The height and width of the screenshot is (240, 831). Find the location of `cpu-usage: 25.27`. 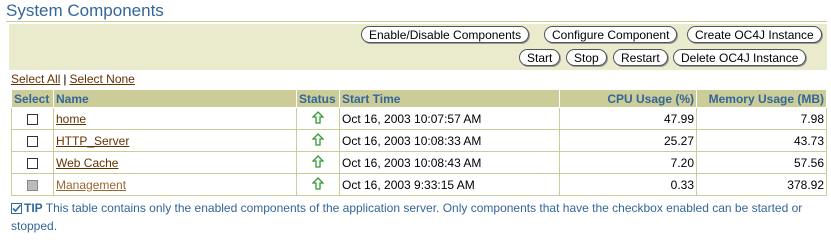

cpu-usage: 25.27 is located at coordinates (628, 140).